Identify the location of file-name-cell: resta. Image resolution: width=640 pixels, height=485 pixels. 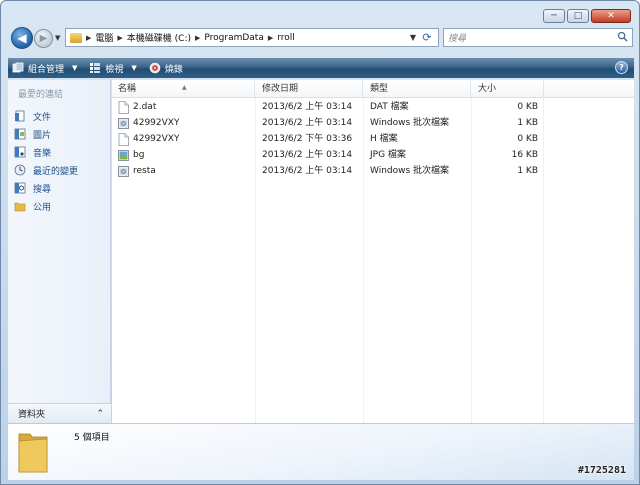
(137, 171).